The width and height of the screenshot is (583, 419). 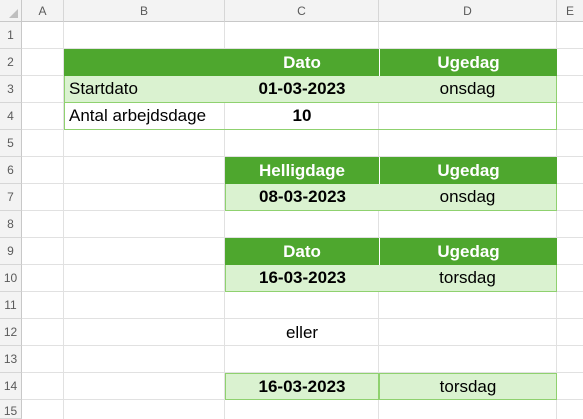 I want to click on cell-c6-header-helligdage: Helligdage, so click(x=302, y=170).